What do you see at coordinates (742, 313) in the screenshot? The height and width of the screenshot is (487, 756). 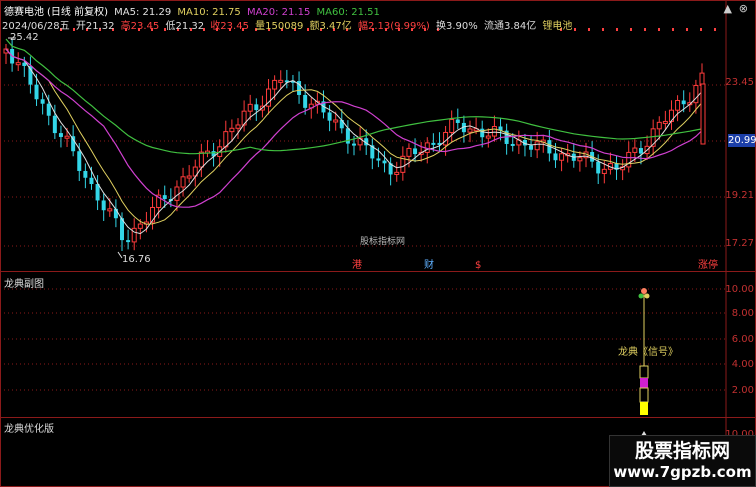 I see `axis-label-p1-1: 8.00` at bounding box center [742, 313].